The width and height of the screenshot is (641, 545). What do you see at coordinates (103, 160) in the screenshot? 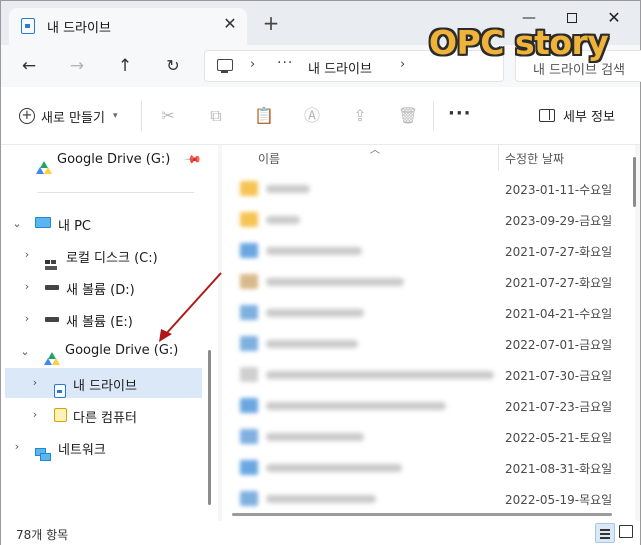
I see `sidebar-item-google-drive-quick: Google Drive (G:) 📌` at bounding box center [103, 160].